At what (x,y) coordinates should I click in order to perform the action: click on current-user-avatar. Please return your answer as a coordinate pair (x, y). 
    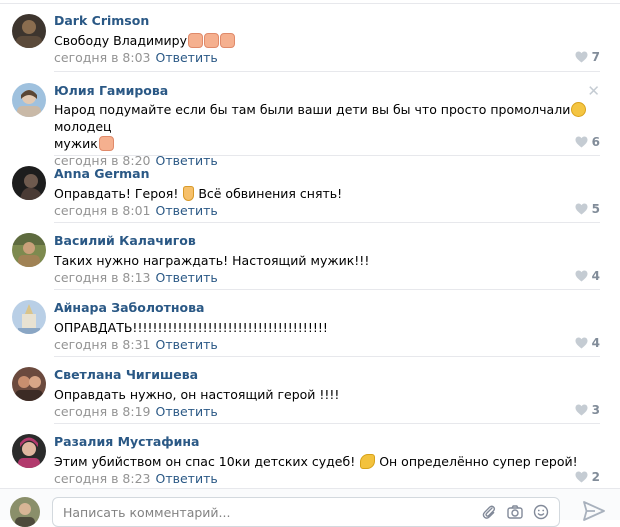
    Looking at the image, I should click on (25, 512).